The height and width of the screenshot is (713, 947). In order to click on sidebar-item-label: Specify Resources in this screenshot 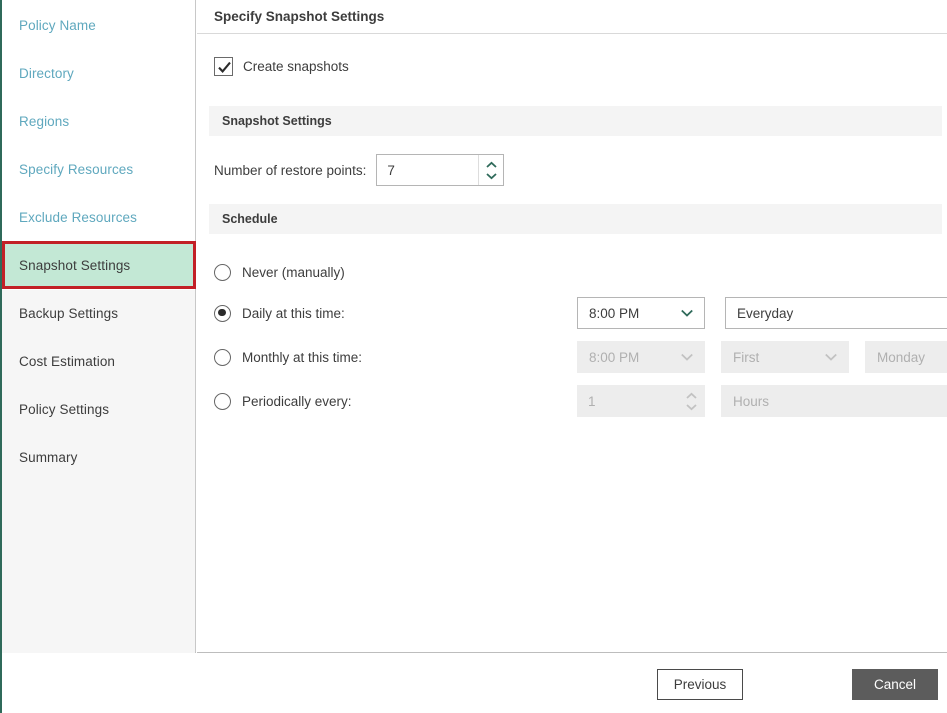, I will do `click(76, 169)`.